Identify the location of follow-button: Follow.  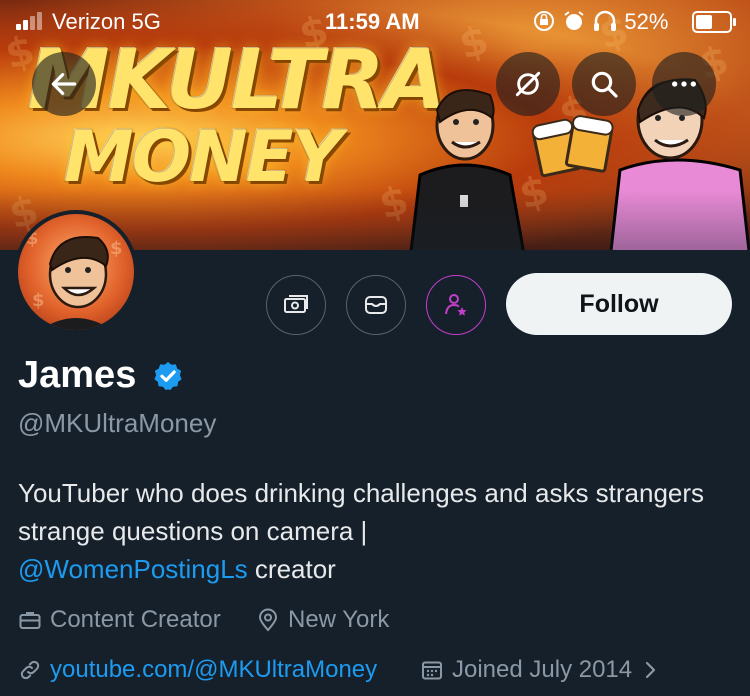
(619, 304).